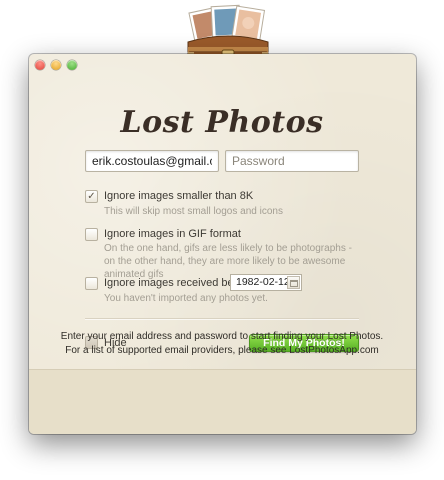  Describe the element at coordinates (263, 282) in the screenshot. I see `date-value: 1982-02-12` at that location.